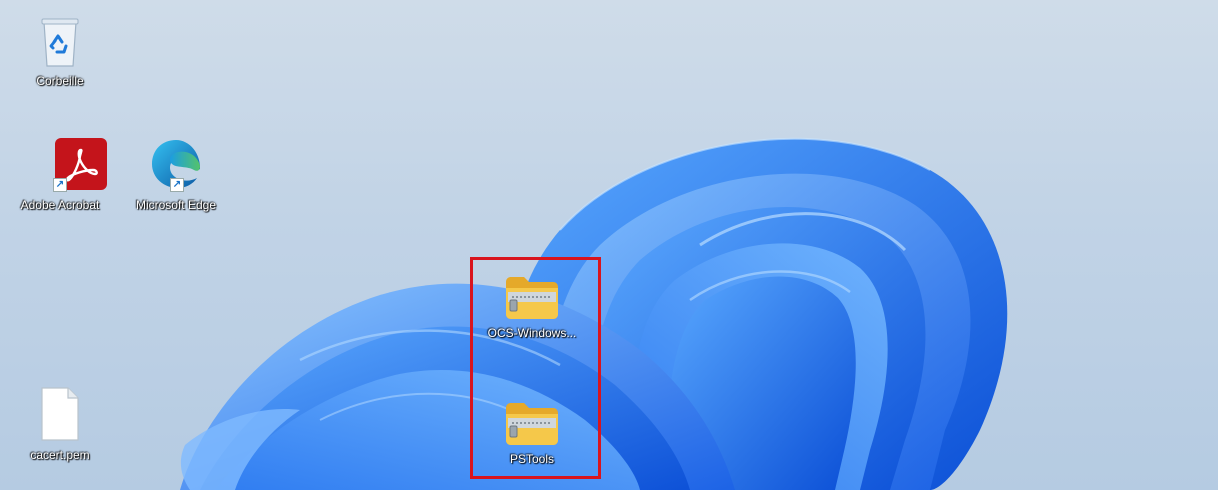 This screenshot has width=1218, height=490. What do you see at coordinates (176, 205) in the screenshot?
I see `desktop-icon-label: Microsoft Edge` at bounding box center [176, 205].